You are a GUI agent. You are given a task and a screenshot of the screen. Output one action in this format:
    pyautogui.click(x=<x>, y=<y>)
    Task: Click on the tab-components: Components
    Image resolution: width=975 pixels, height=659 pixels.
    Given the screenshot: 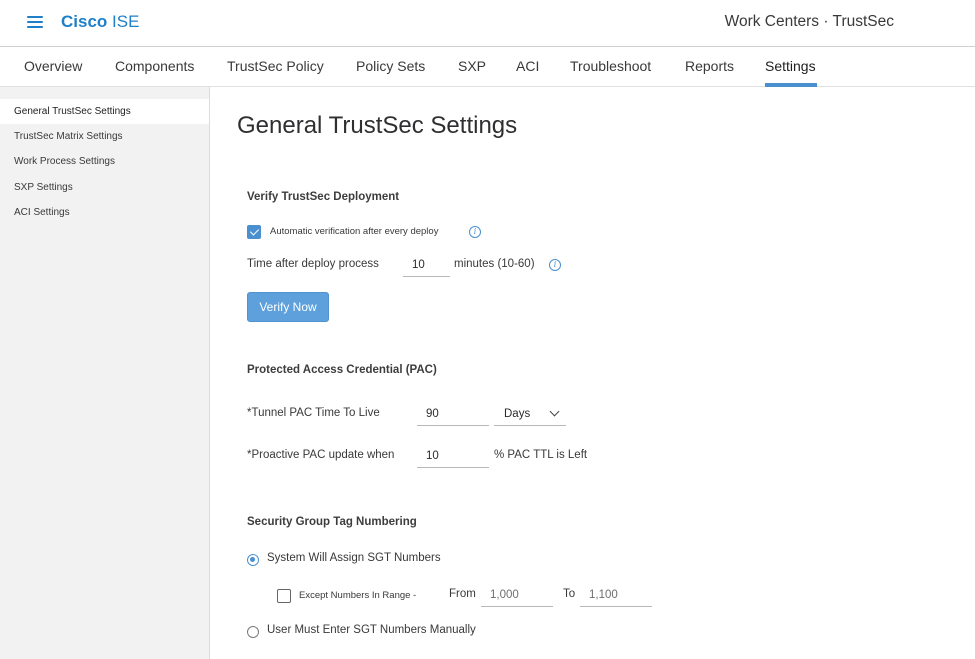 What is the action you would take?
    pyautogui.click(x=154, y=66)
    